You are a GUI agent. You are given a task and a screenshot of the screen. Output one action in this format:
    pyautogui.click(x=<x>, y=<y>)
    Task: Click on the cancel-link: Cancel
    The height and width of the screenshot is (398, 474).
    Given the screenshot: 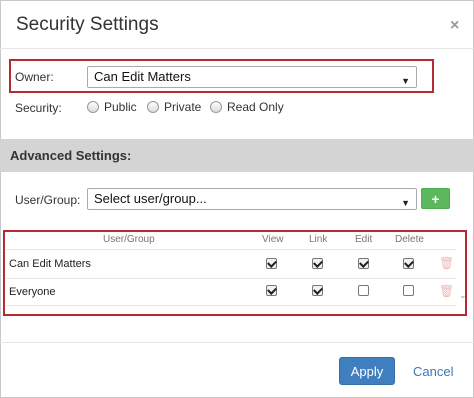 What is the action you would take?
    pyautogui.click(x=433, y=371)
    